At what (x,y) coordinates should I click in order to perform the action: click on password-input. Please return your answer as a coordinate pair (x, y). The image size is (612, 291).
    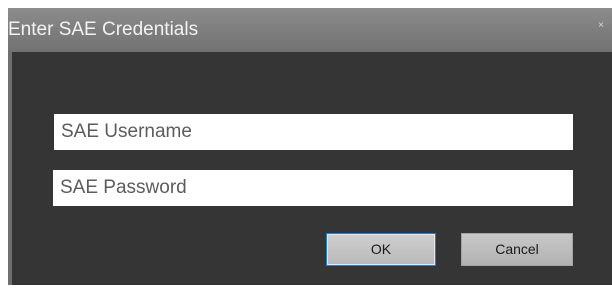
    Looking at the image, I should click on (313, 188).